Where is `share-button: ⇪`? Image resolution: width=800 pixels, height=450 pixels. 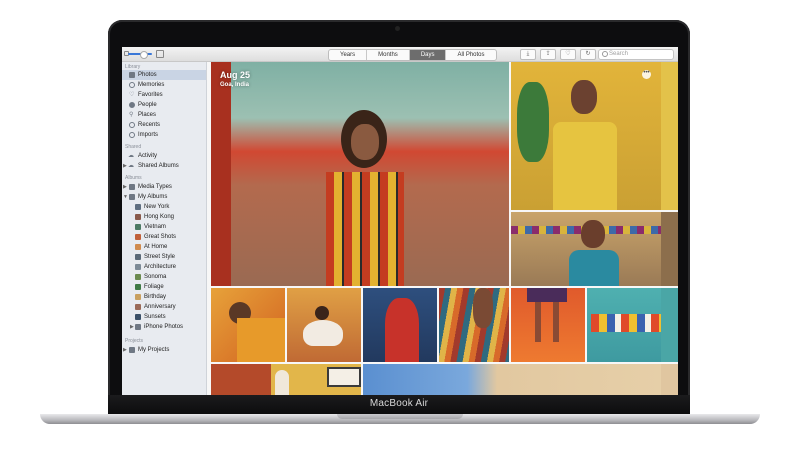
share-button: ⇪ is located at coordinates (548, 54).